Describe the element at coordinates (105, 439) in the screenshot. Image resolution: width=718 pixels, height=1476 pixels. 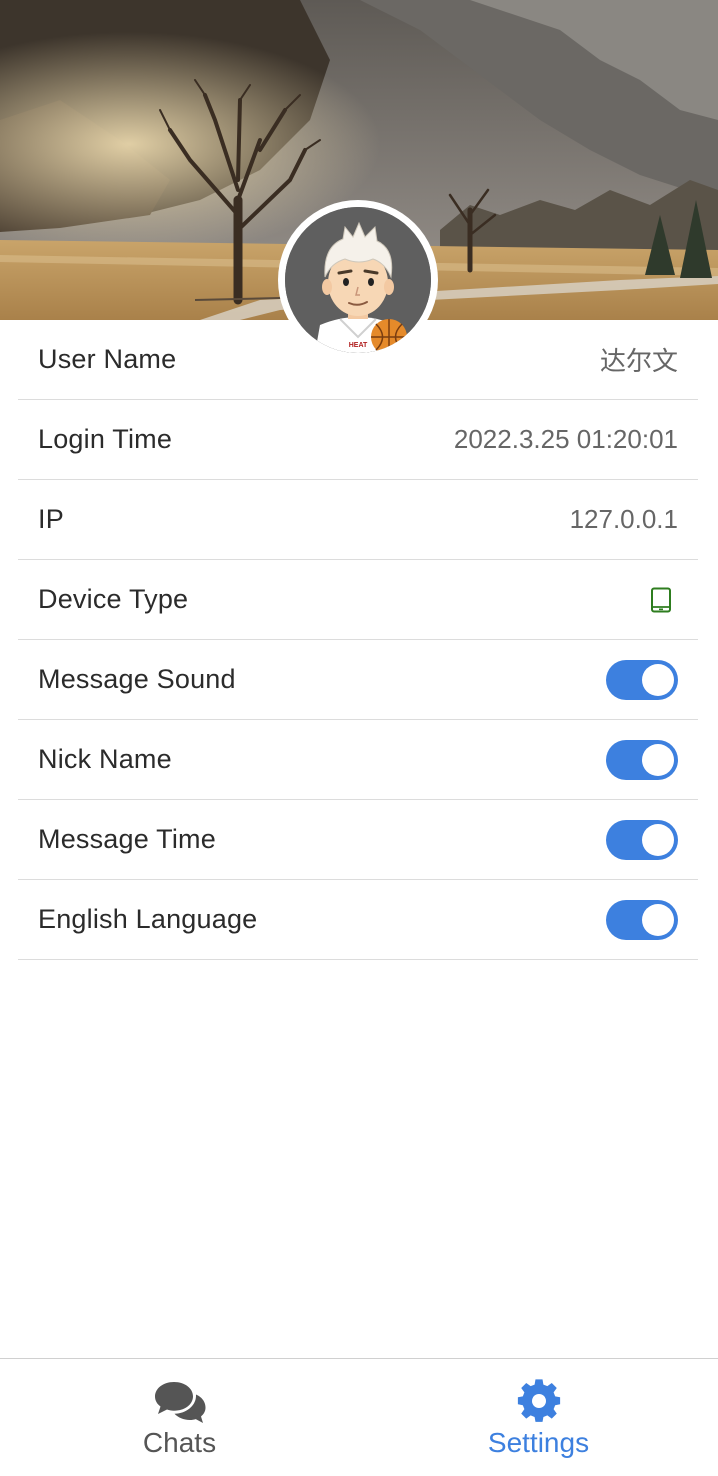
I see `login-time-label: Login Time` at that location.